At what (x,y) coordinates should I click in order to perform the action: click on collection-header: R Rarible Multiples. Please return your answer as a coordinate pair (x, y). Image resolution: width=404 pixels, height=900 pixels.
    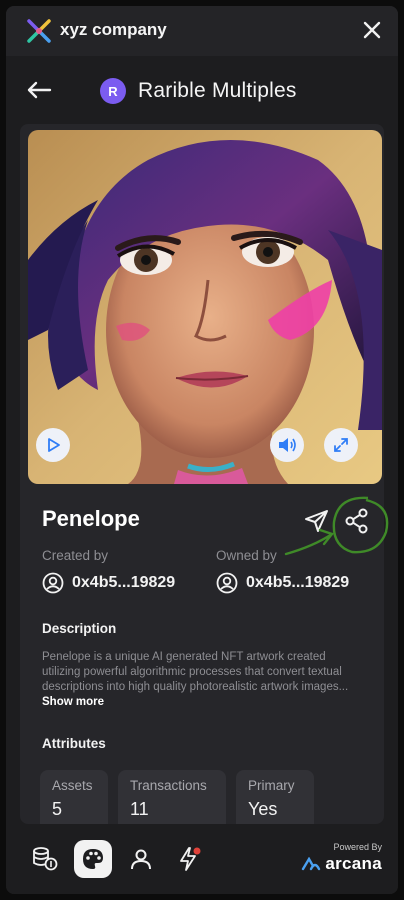
    Looking at the image, I should click on (202, 91).